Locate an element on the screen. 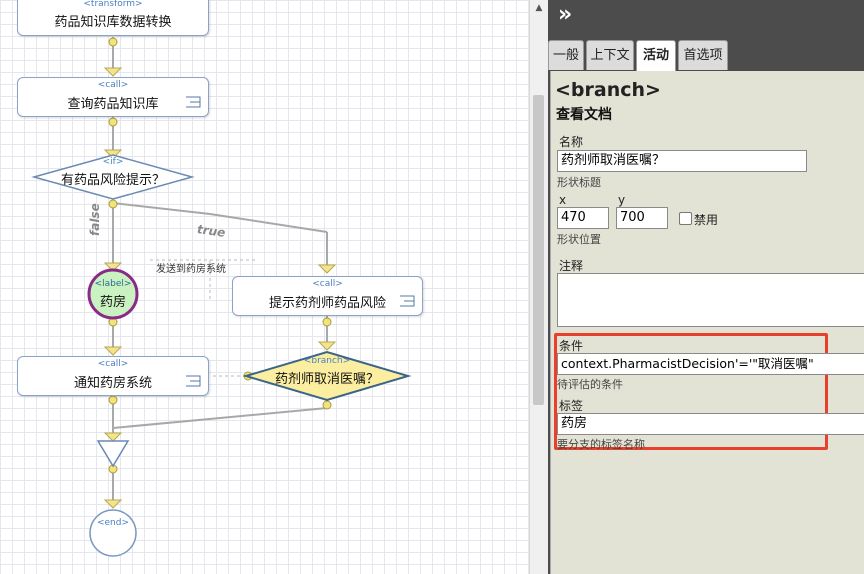 The height and width of the screenshot is (574, 864). x-field: 470 is located at coordinates (583, 218).